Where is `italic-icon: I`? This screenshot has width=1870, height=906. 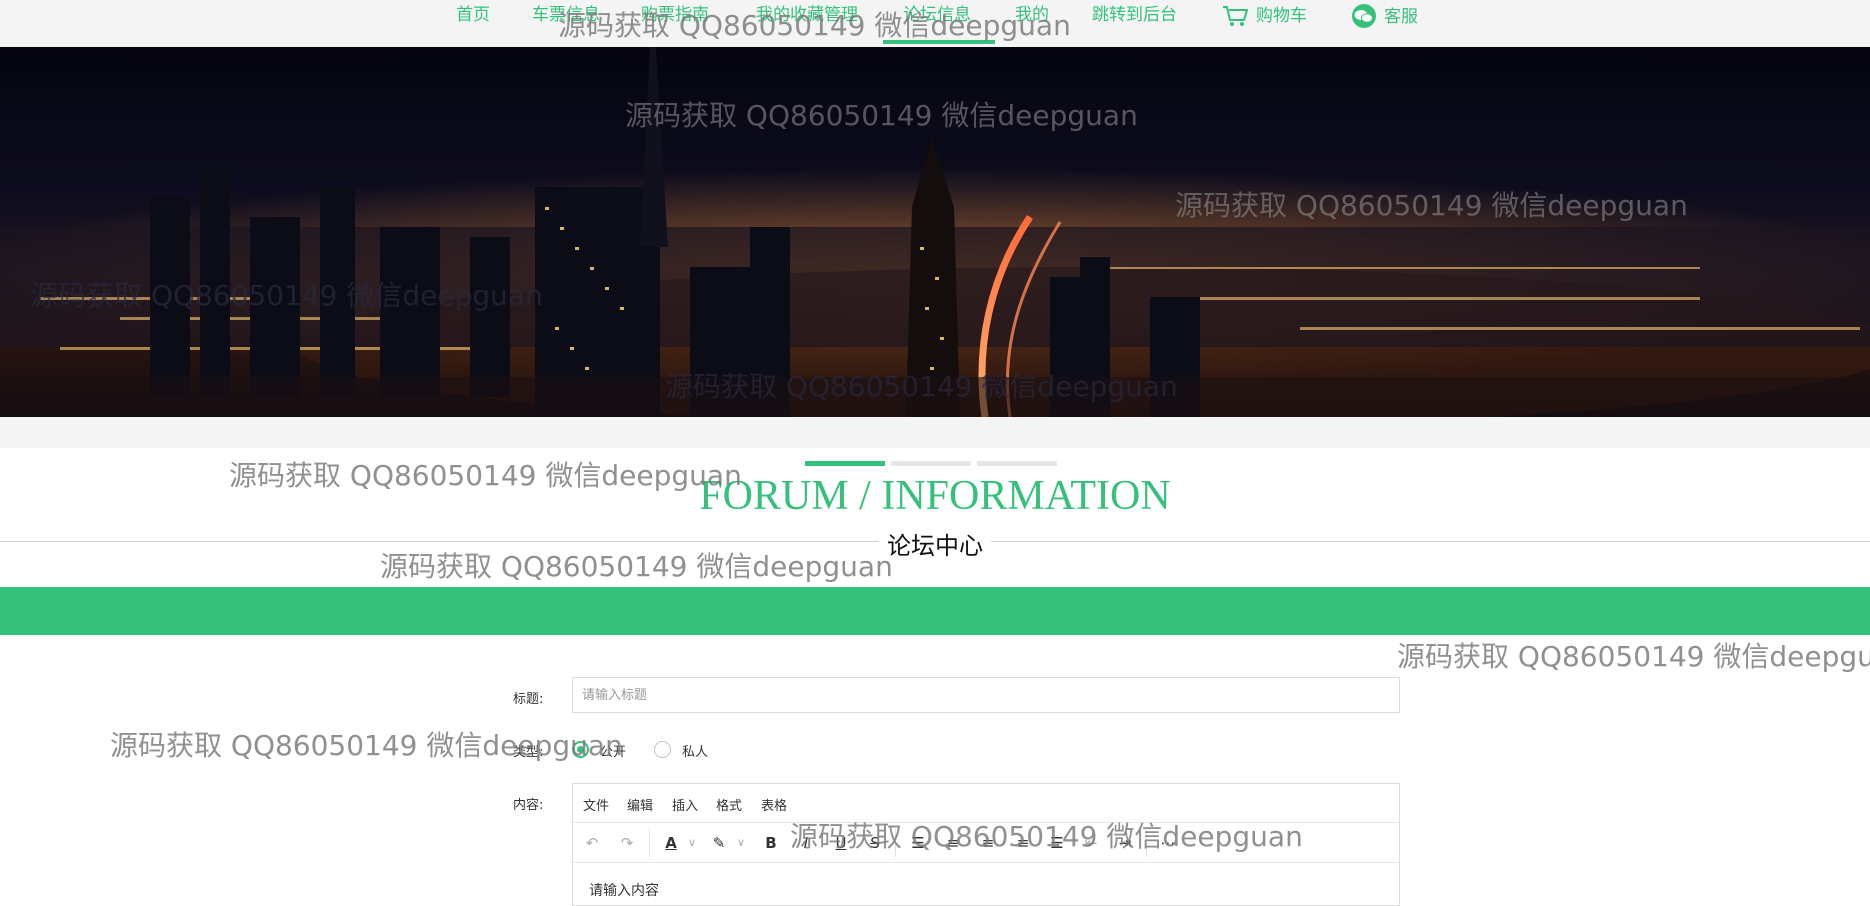 italic-icon: I is located at coordinates (806, 843).